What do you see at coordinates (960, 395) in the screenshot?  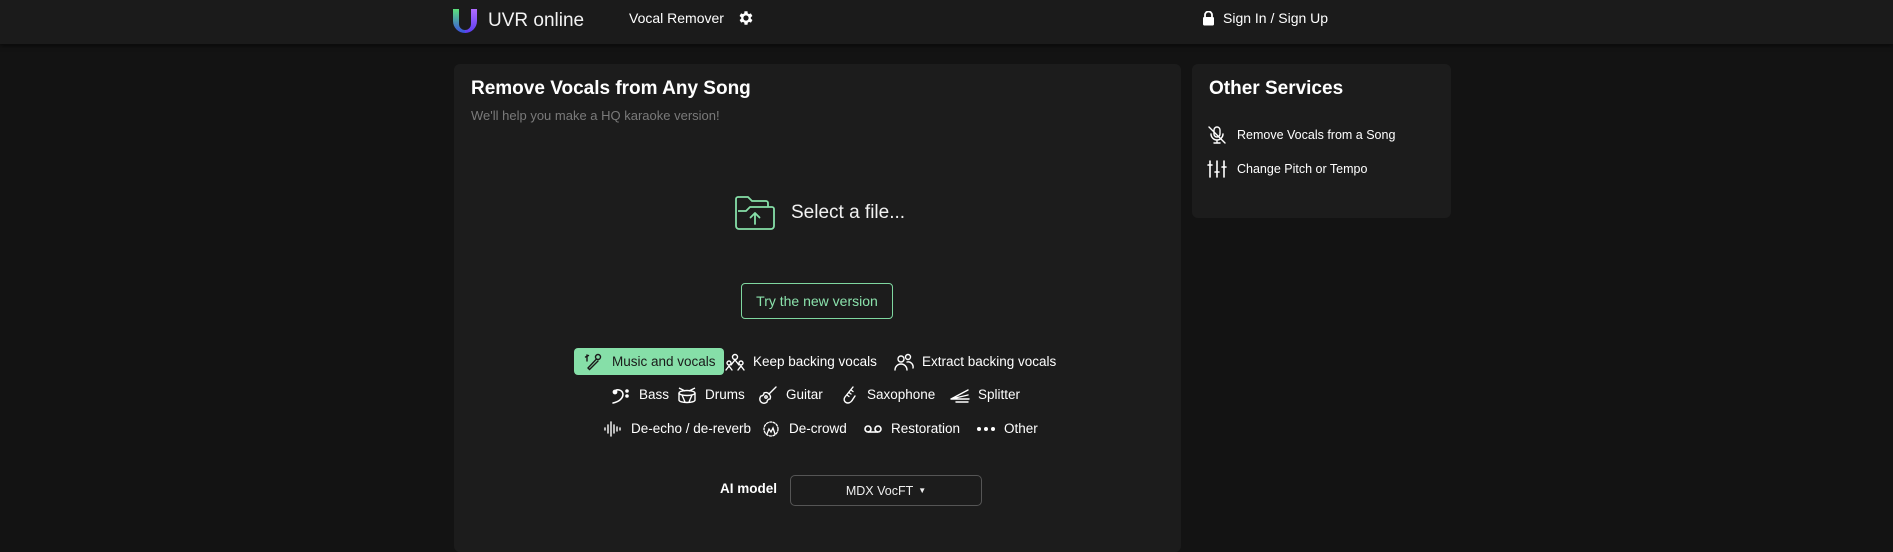 I see `splitter-icon` at bounding box center [960, 395].